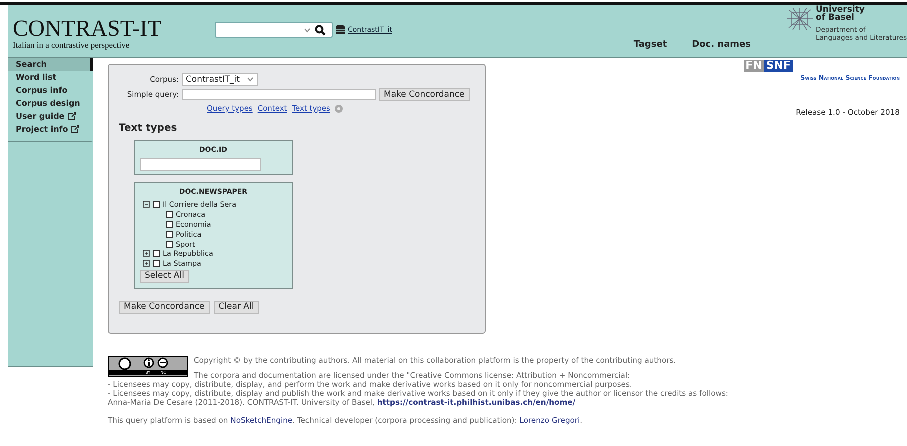 The image size is (907, 446). I want to click on sidebar-item: Project info, so click(50, 132).